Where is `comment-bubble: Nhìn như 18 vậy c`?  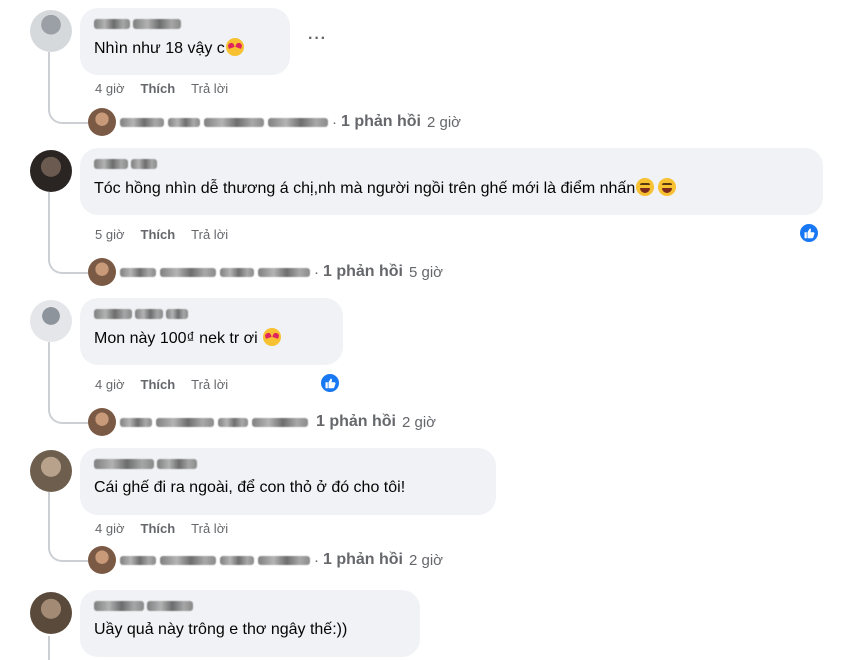
comment-bubble: Nhìn như 18 vậy c is located at coordinates (185, 41).